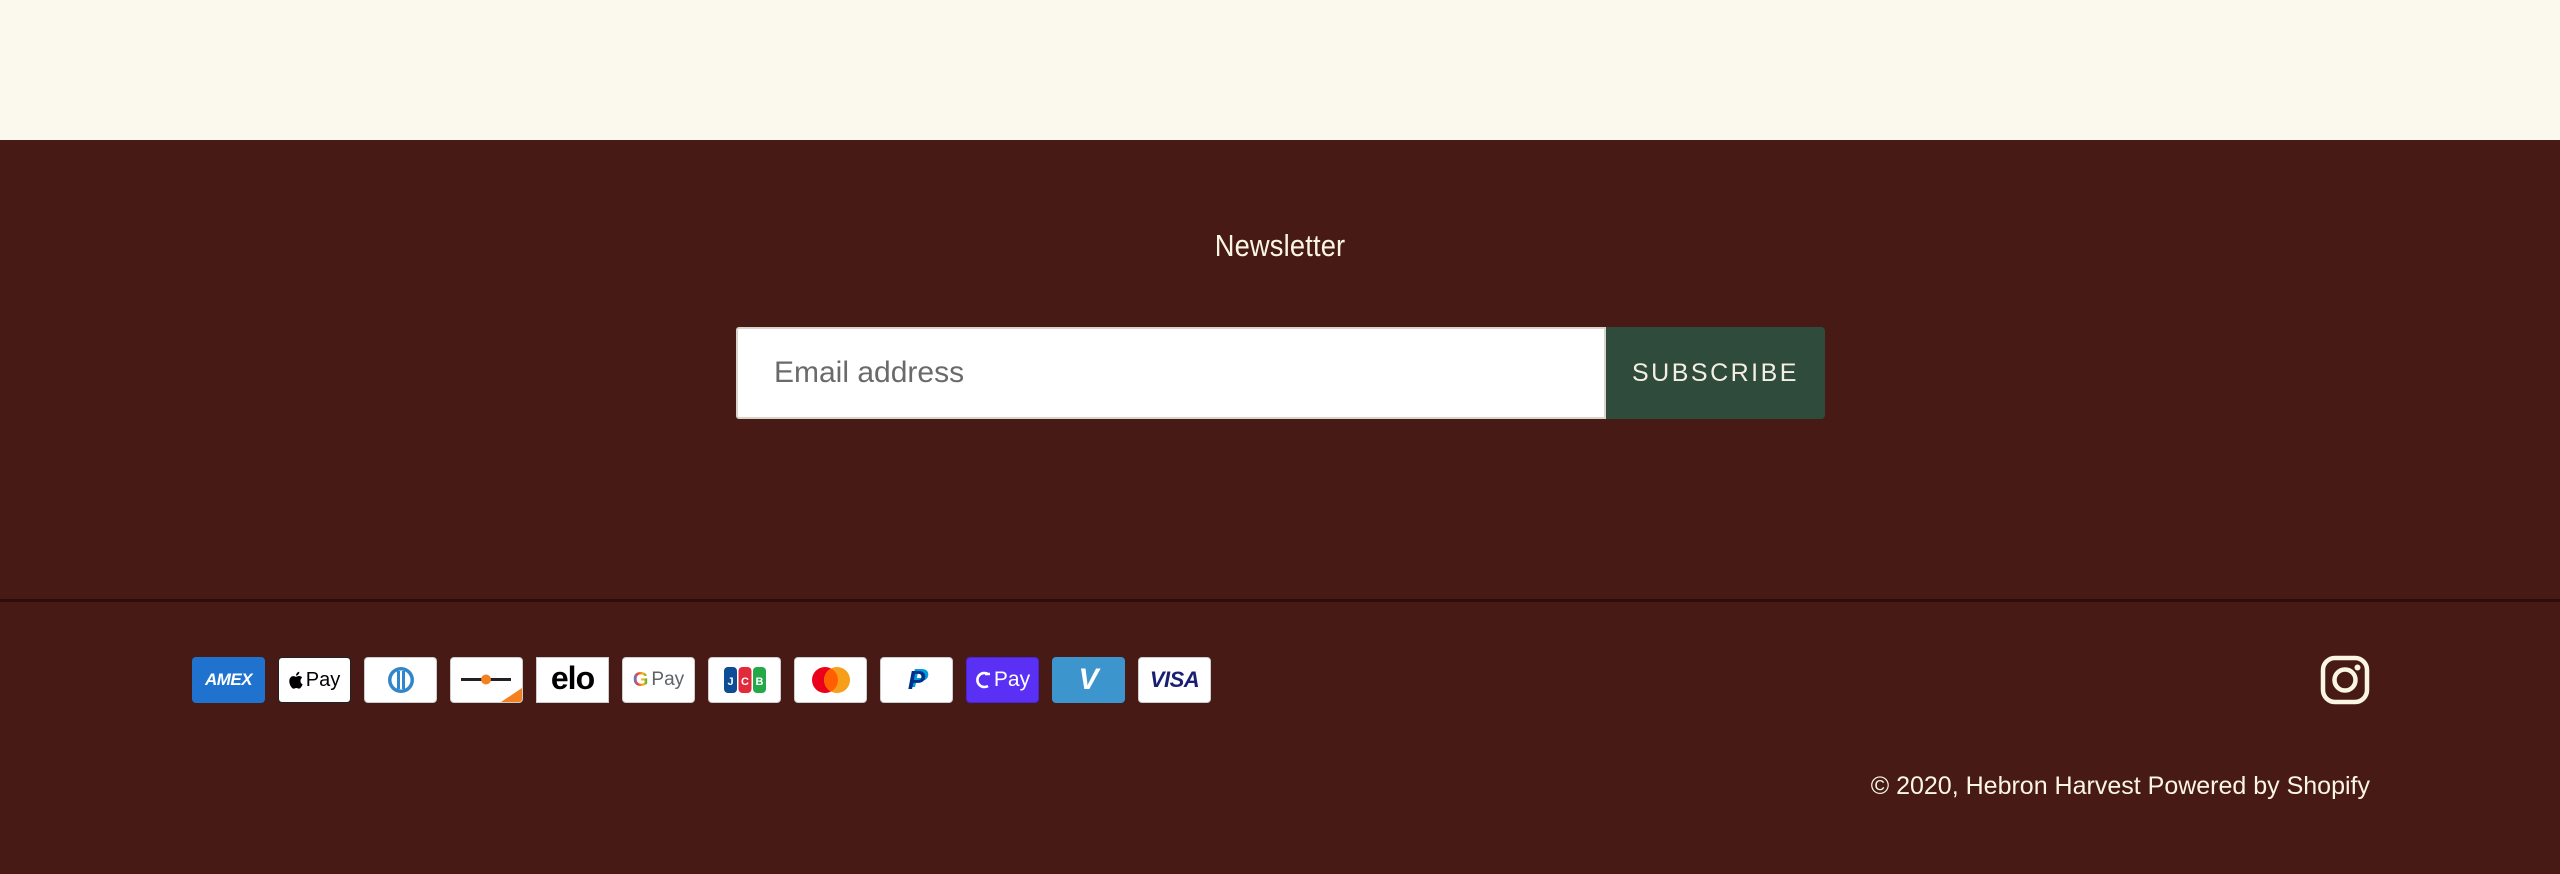 The height and width of the screenshot is (874, 2560). Describe the element at coordinates (400, 680) in the screenshot. I see `diners-club-icon` at that location.